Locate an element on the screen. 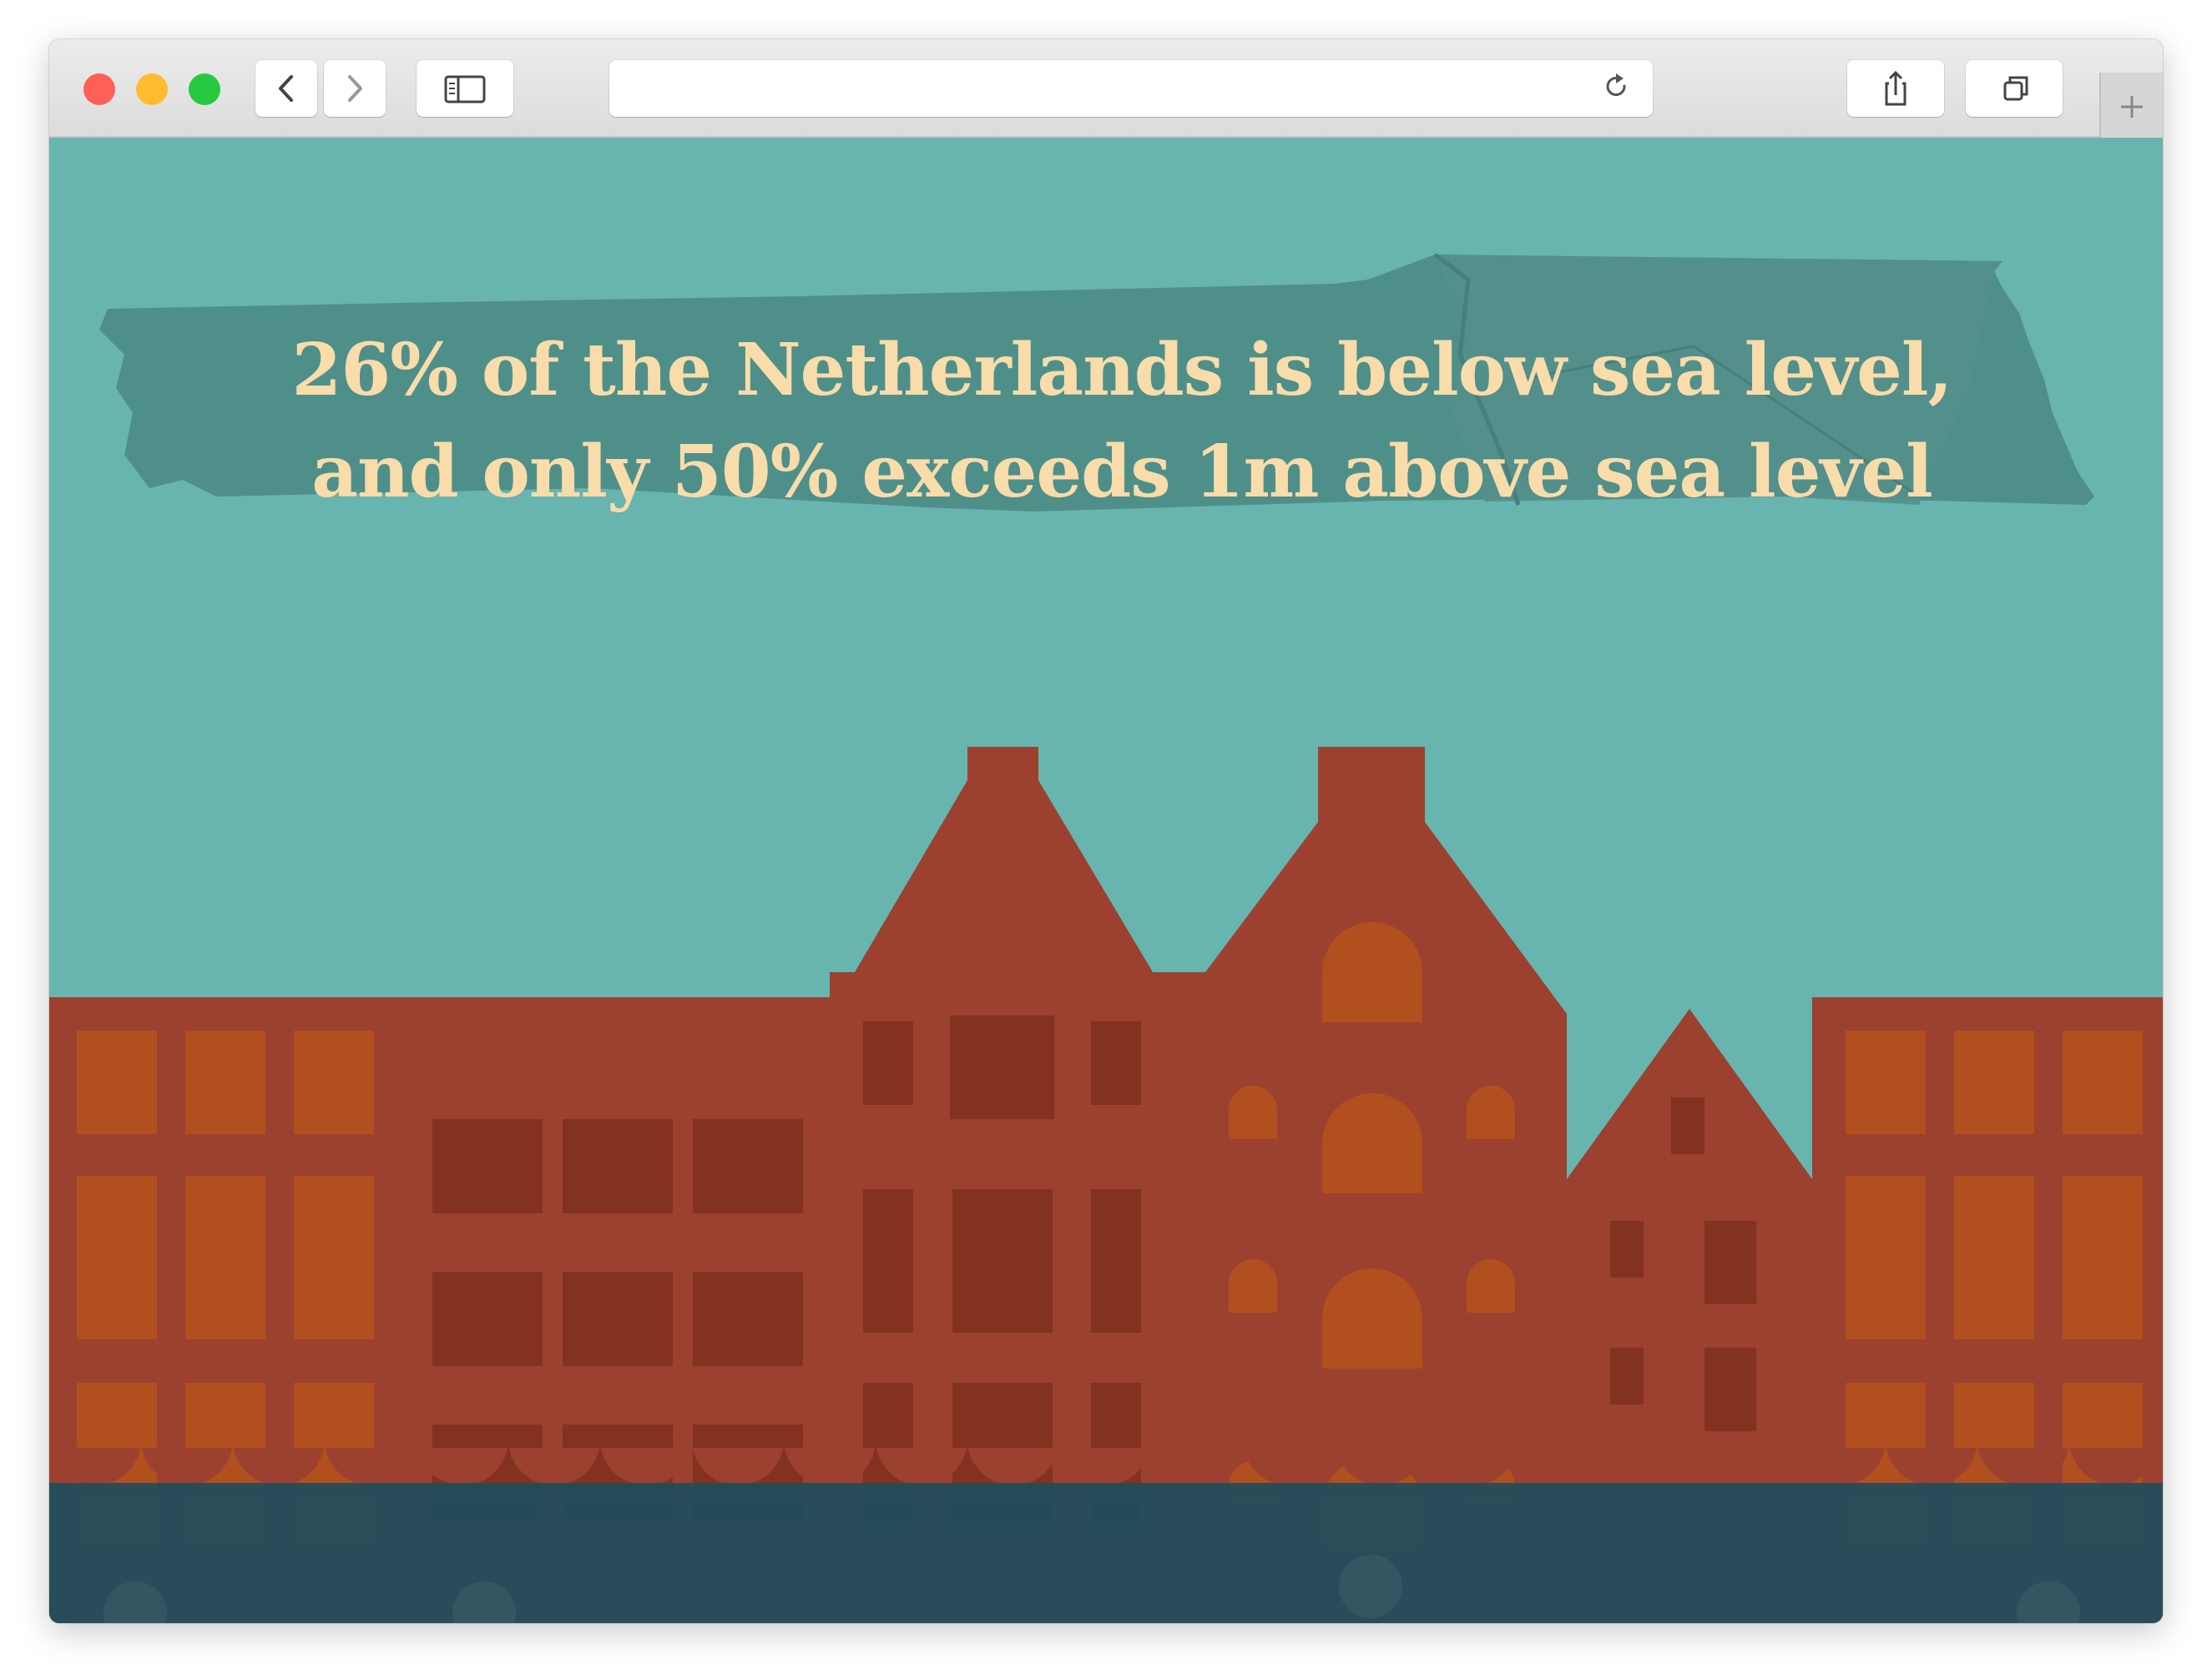 Image resolution: width=2212 pixels, height=1669 pixels. tabs-overview-button is located at coordinates (2014, 88).